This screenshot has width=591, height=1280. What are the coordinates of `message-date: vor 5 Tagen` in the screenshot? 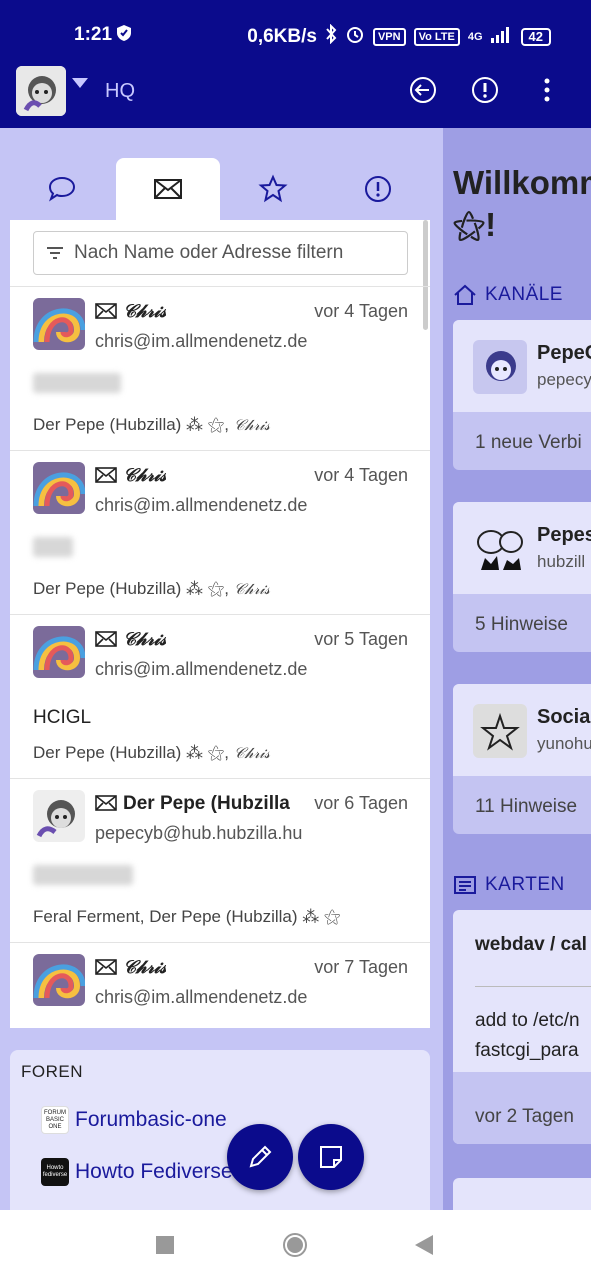 It's located at (361, 639).